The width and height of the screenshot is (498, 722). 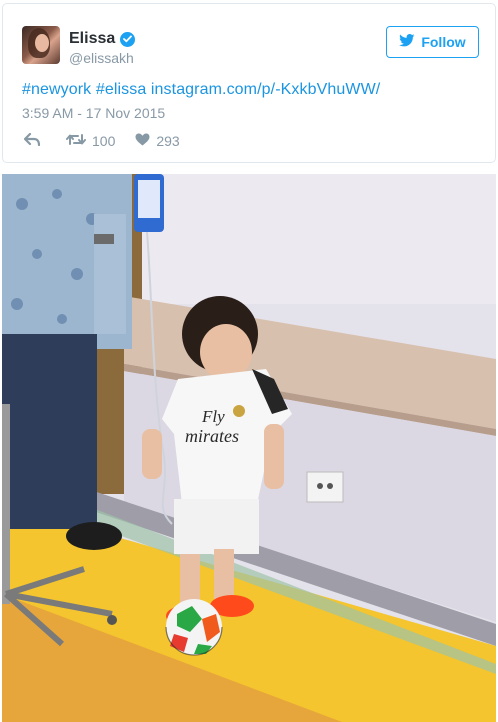 I want to click on man-arm, so click(x=110, y=274).